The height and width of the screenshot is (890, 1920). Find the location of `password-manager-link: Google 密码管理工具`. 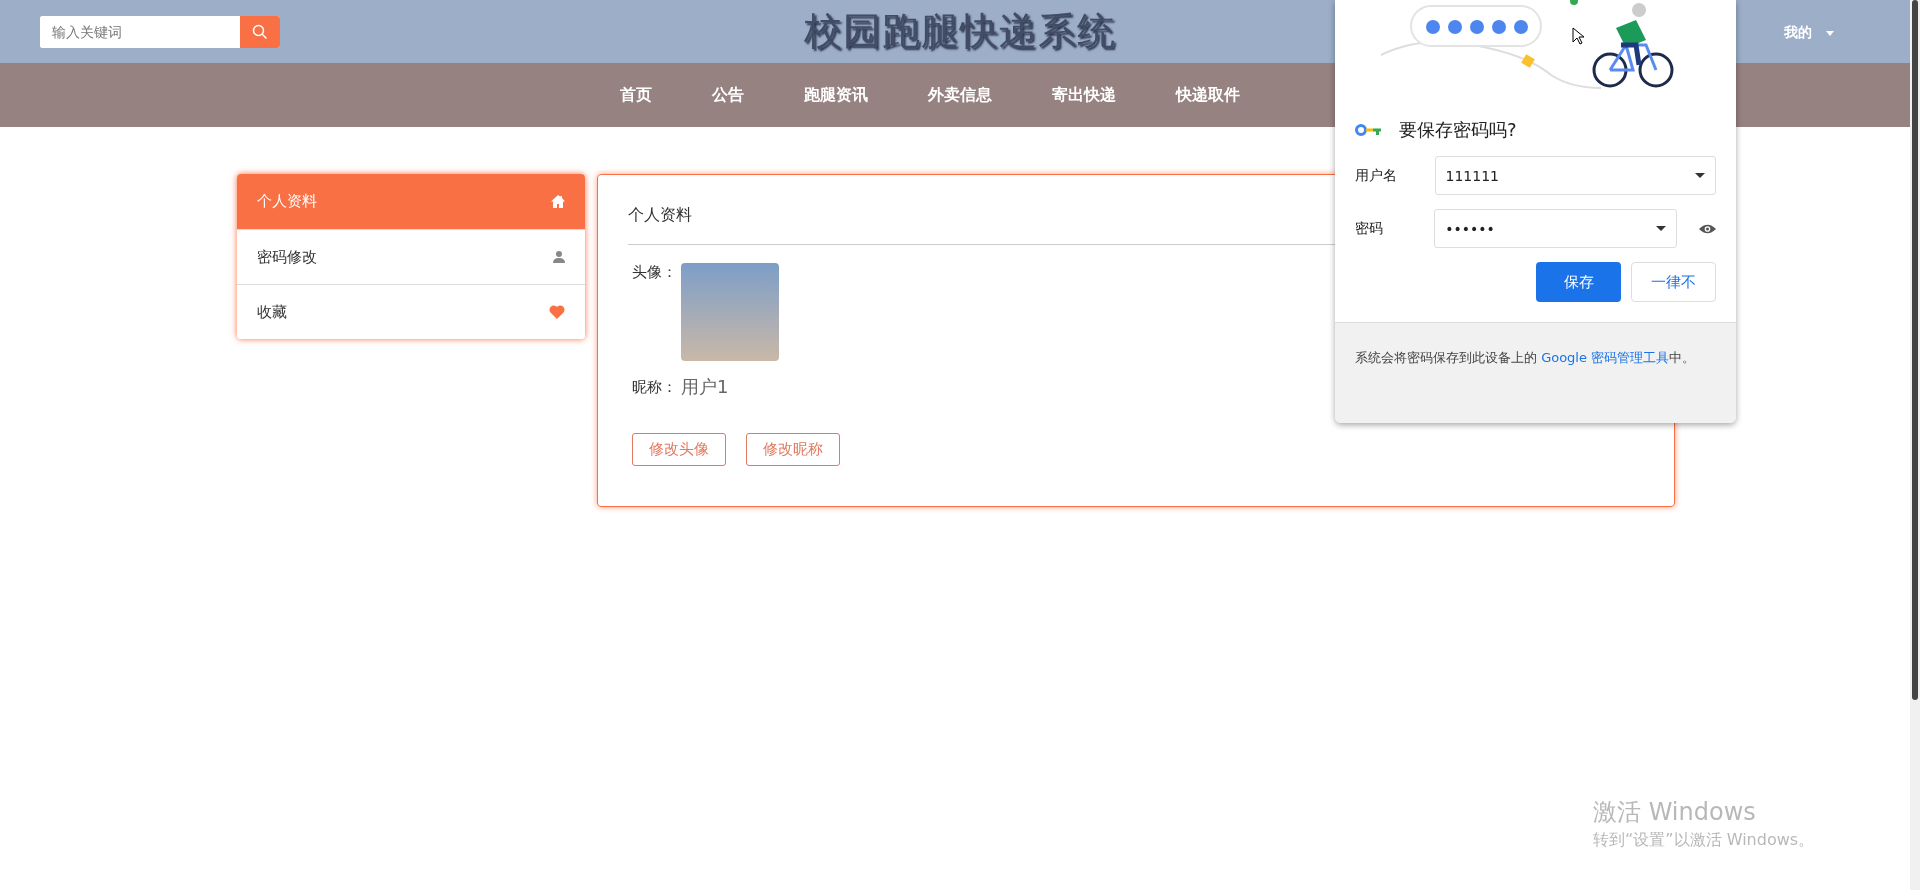

password-manager-link: Google 密码管理工具 is located at coordinates (1605, 357).